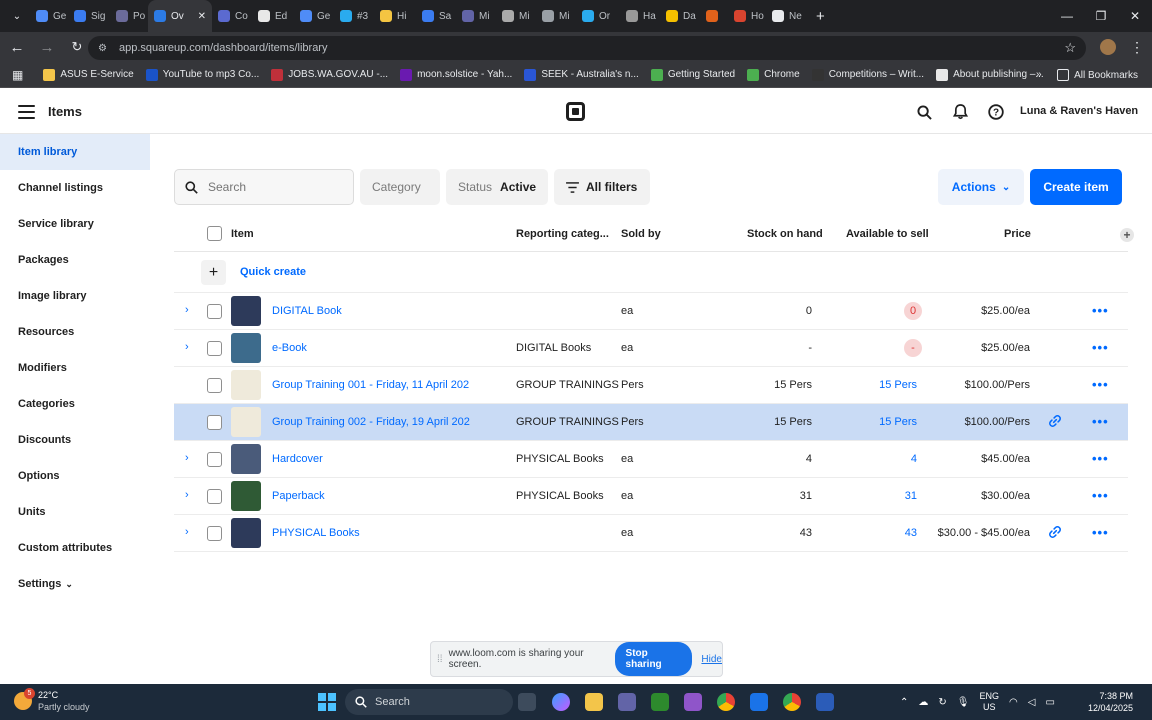 The height and width of the screenshot is (720, 1152). I want to click on browser-tab: Ed, so click(273, 16).